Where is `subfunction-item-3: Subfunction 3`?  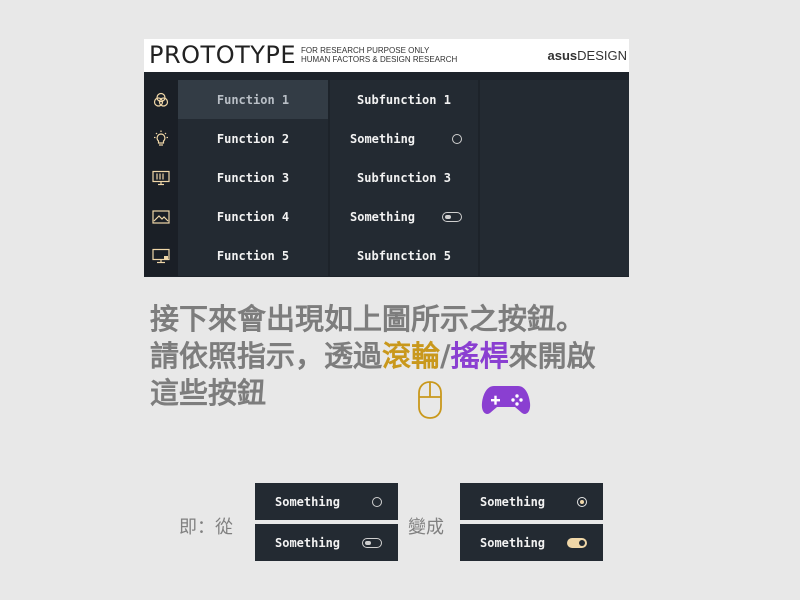 subfunction-item-3: Subfunction 3 is located at coordinates (404, 177).